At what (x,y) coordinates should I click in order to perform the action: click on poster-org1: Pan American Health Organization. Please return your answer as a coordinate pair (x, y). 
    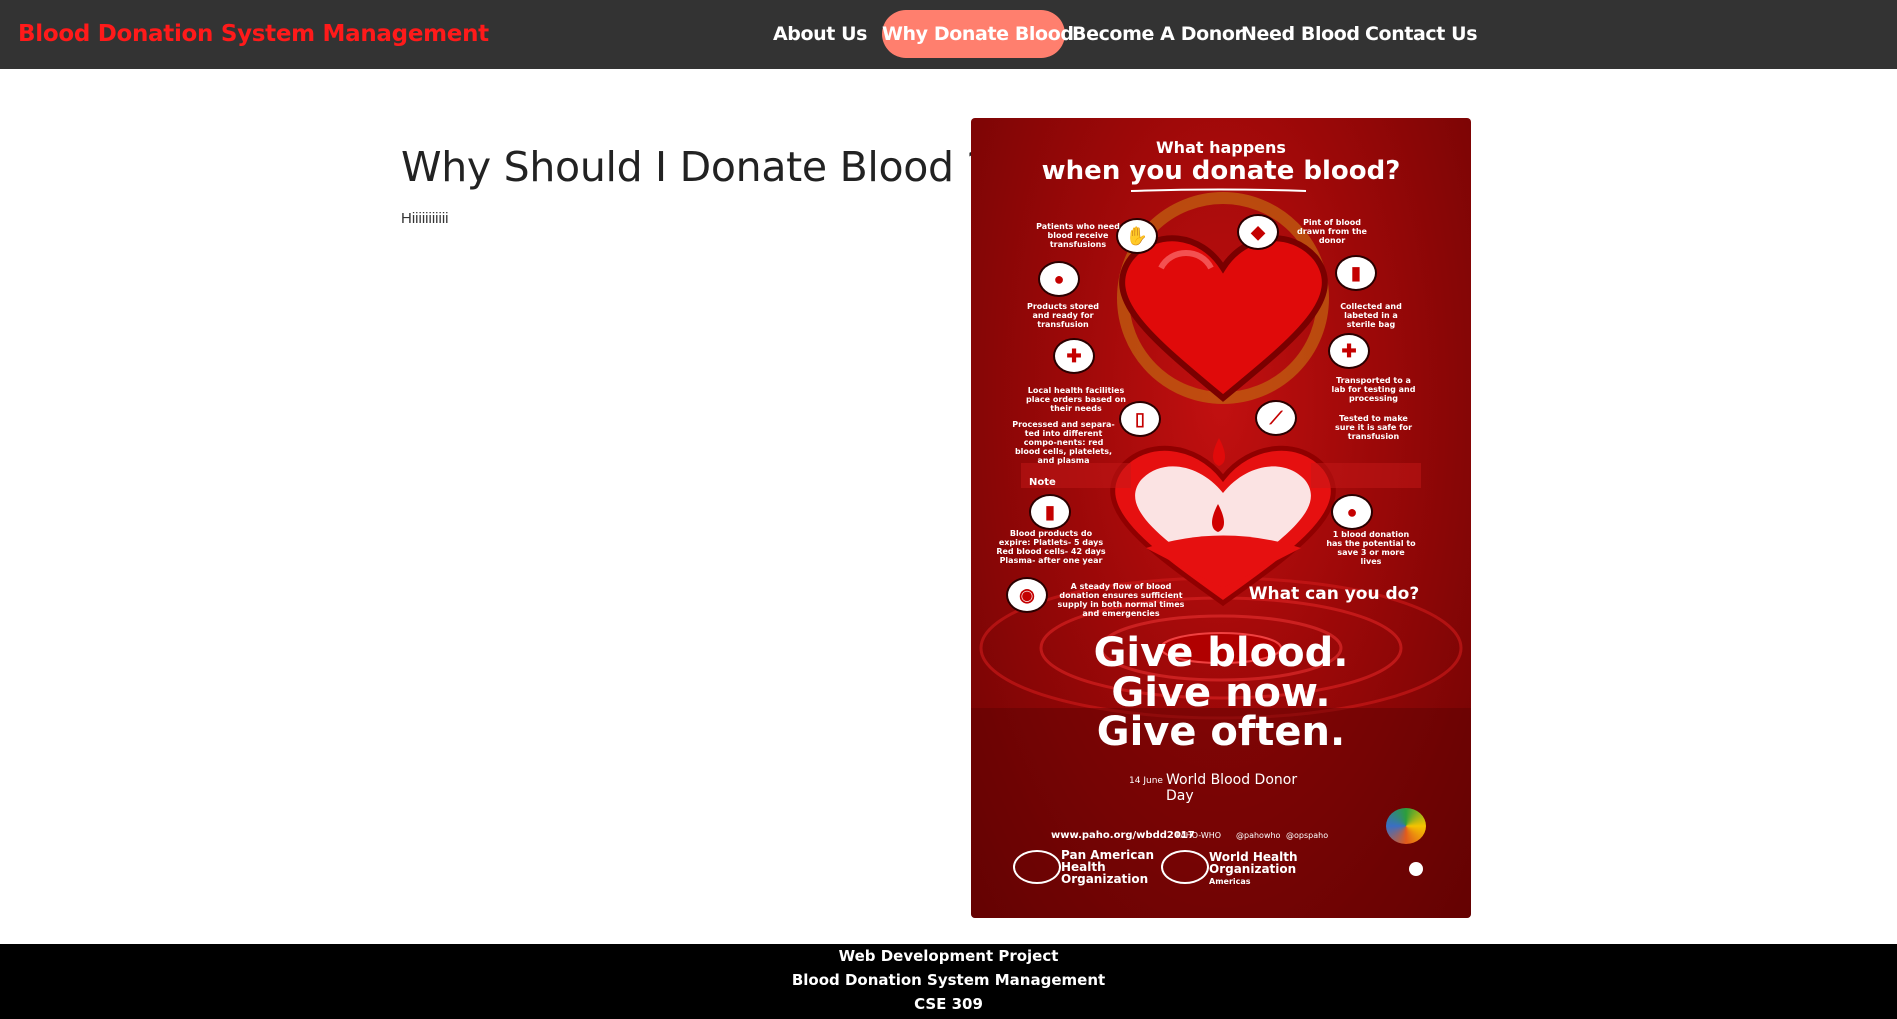
    Looking at the image, I should click on (1108, 867).